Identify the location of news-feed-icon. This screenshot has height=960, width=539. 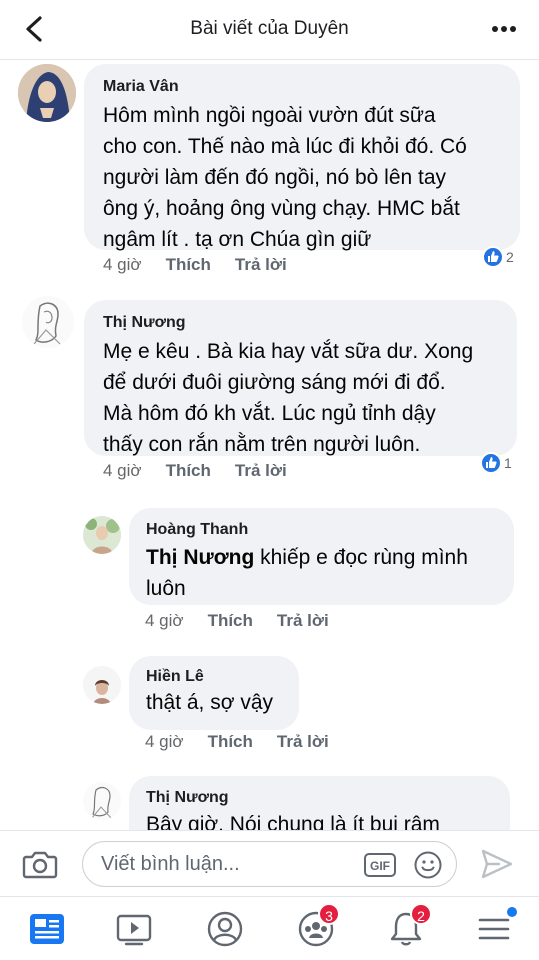
(47, 929).